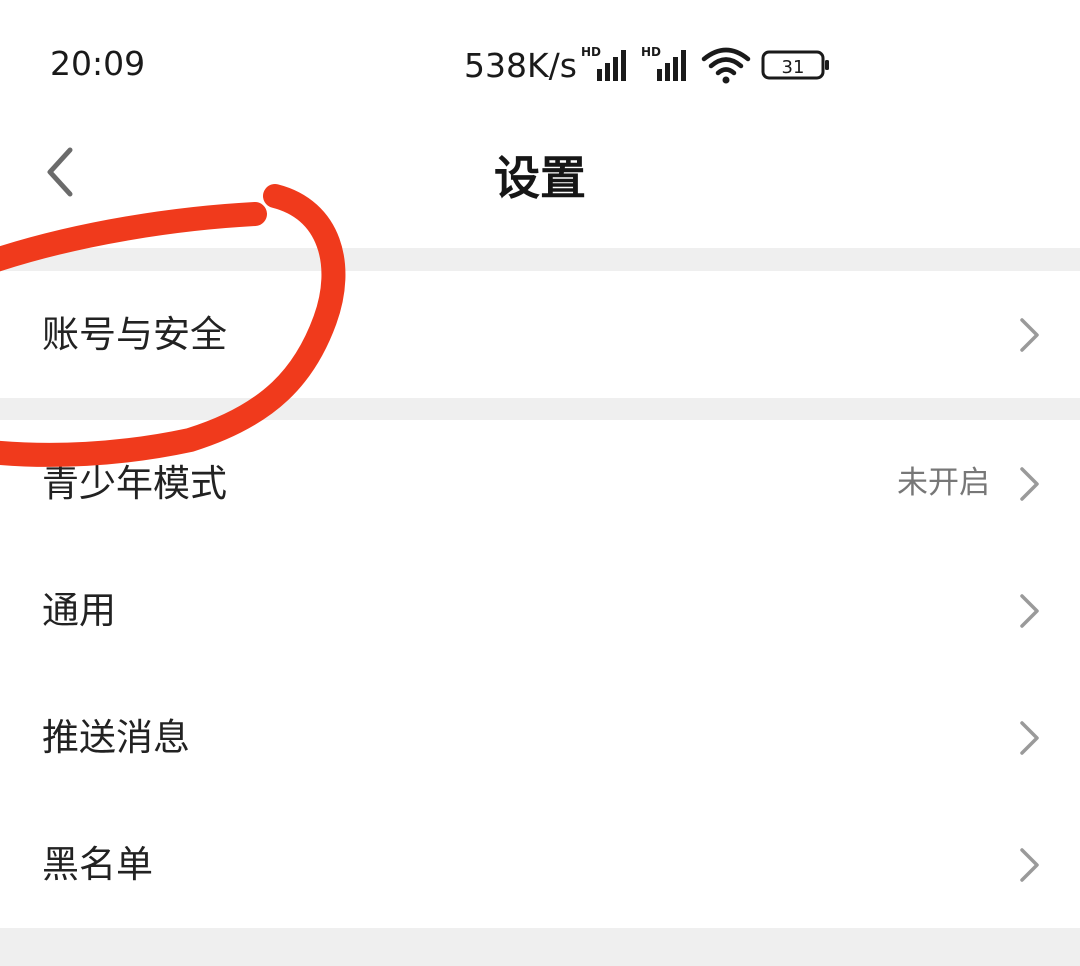 Image resolution: width=1080 pixels, height=966 pixels. What do you see at coordinates (134, 483) in the screenshot?
I see `settings-item-label: 青少年模式` at bounding box center [134, 483].